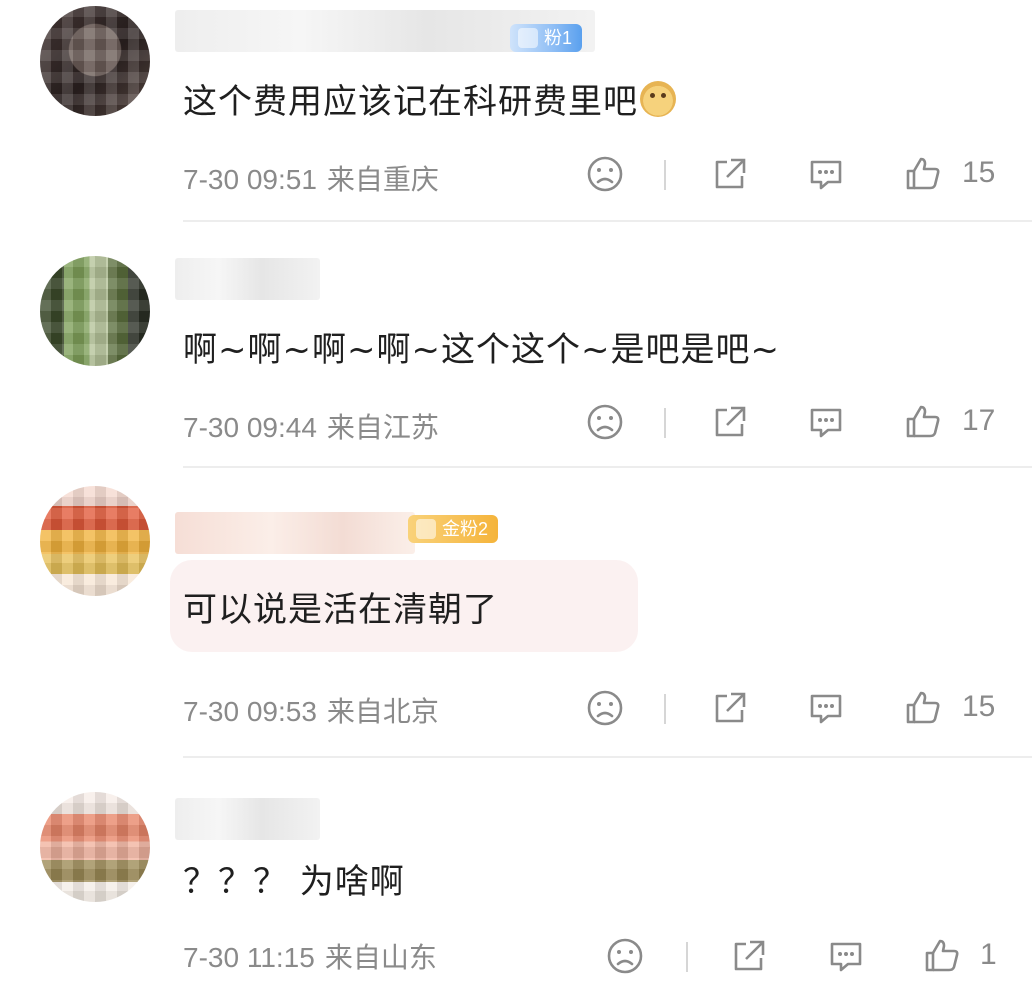 The width and height of the screenshot is (1032, 1000). What do you see at coordinates (658, 99) in the screenshot?
I see `doge-emoji-icon` at bounding box center [658, 99].